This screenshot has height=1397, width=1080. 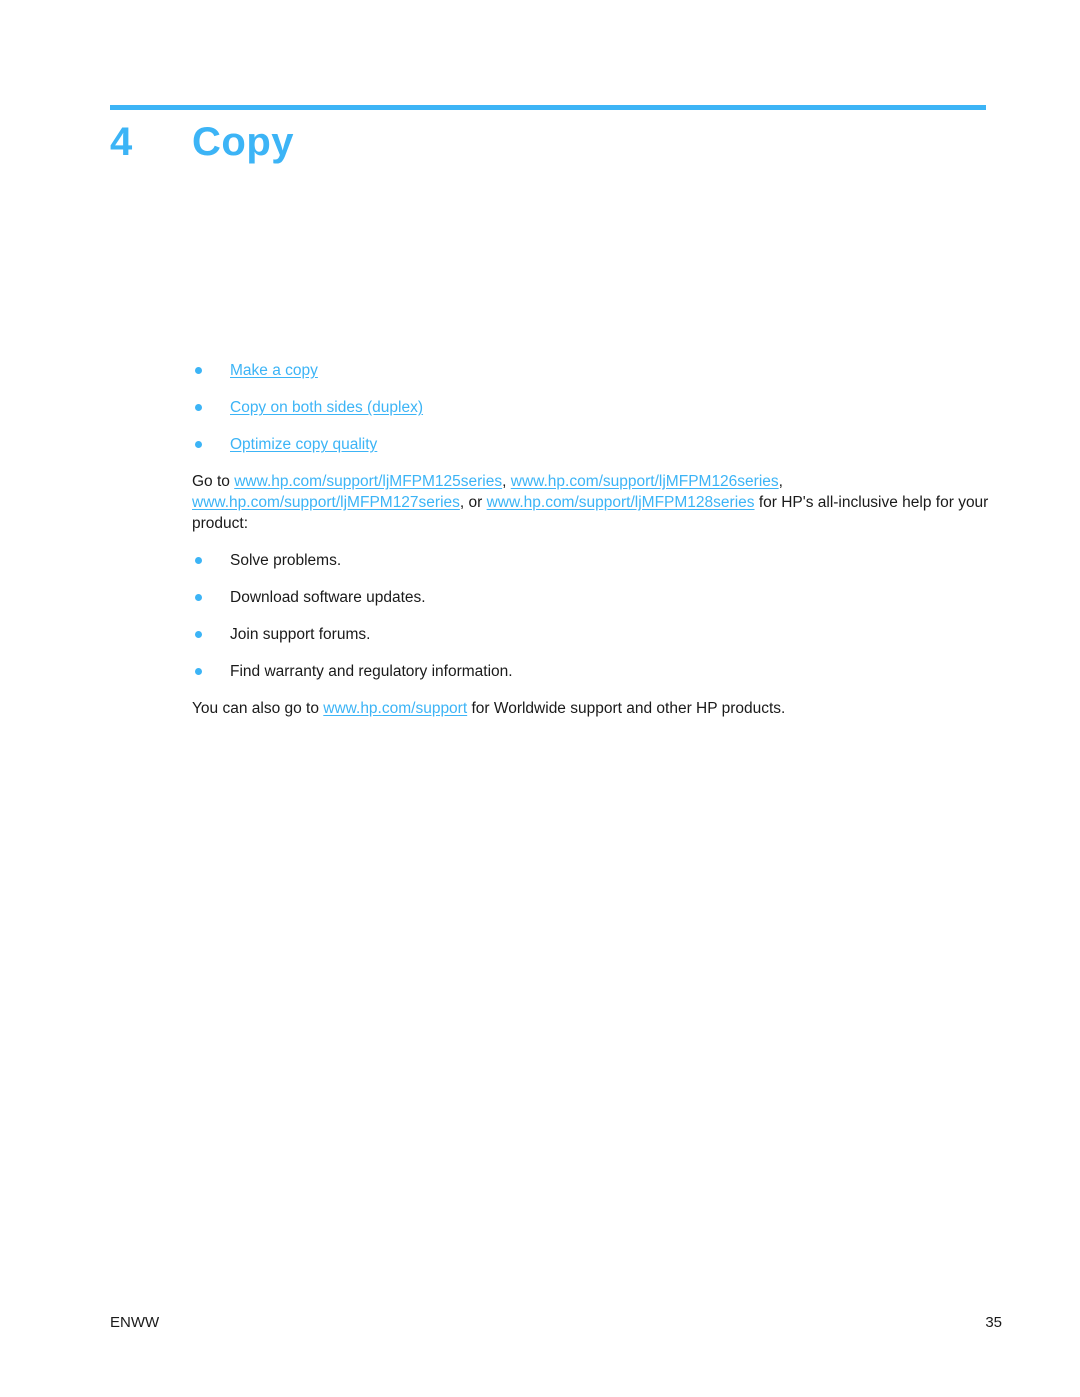 I want to click on toc-link-make-a-copy: Make a copy, so click(x=274, y=370).